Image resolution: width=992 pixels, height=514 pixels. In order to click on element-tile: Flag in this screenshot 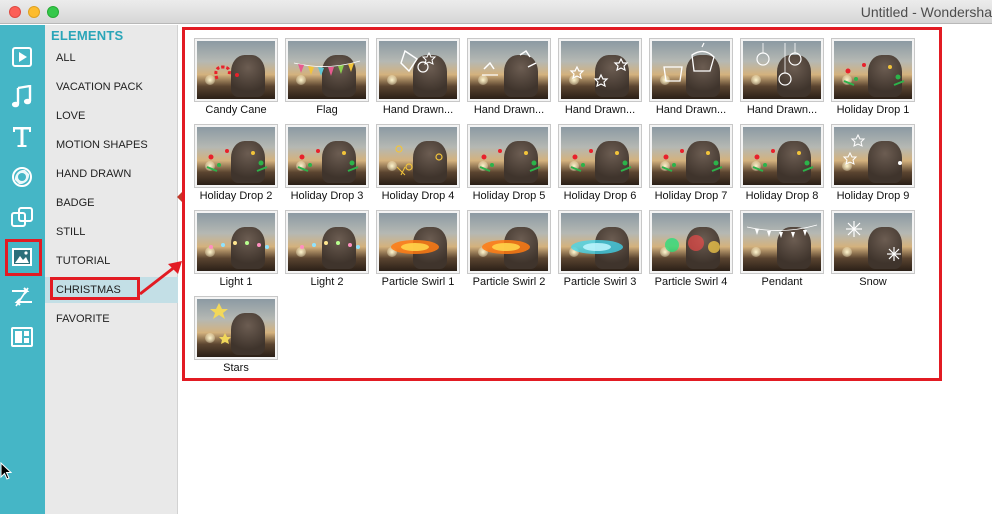, I will do `click(321, 73)`.